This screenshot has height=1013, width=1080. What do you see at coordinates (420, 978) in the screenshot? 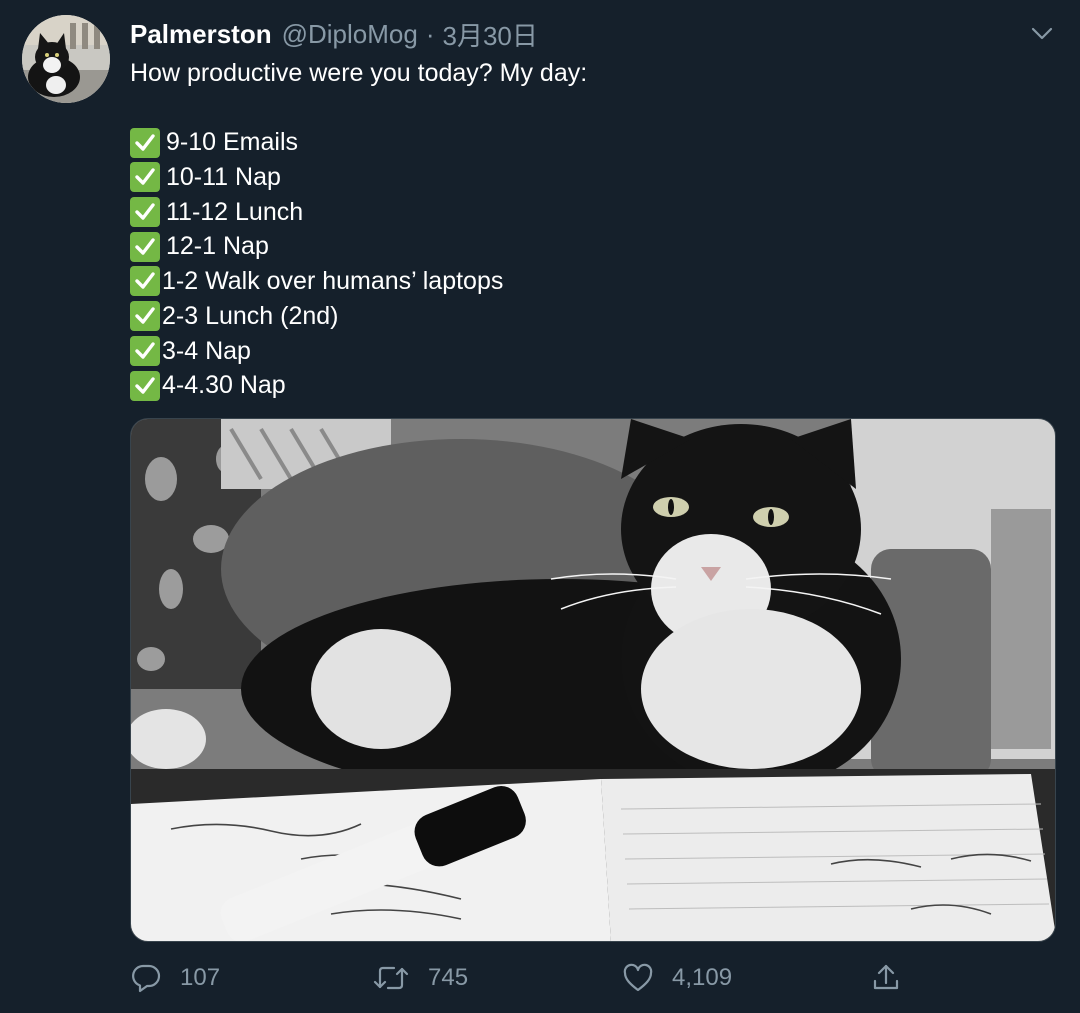
I see `retweet-button: 745` at bounding box center [420, 978].